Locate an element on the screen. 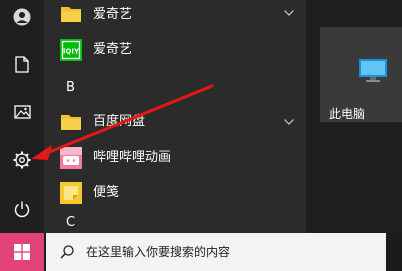  annotation-arrow is located at coordinates (122, 122).